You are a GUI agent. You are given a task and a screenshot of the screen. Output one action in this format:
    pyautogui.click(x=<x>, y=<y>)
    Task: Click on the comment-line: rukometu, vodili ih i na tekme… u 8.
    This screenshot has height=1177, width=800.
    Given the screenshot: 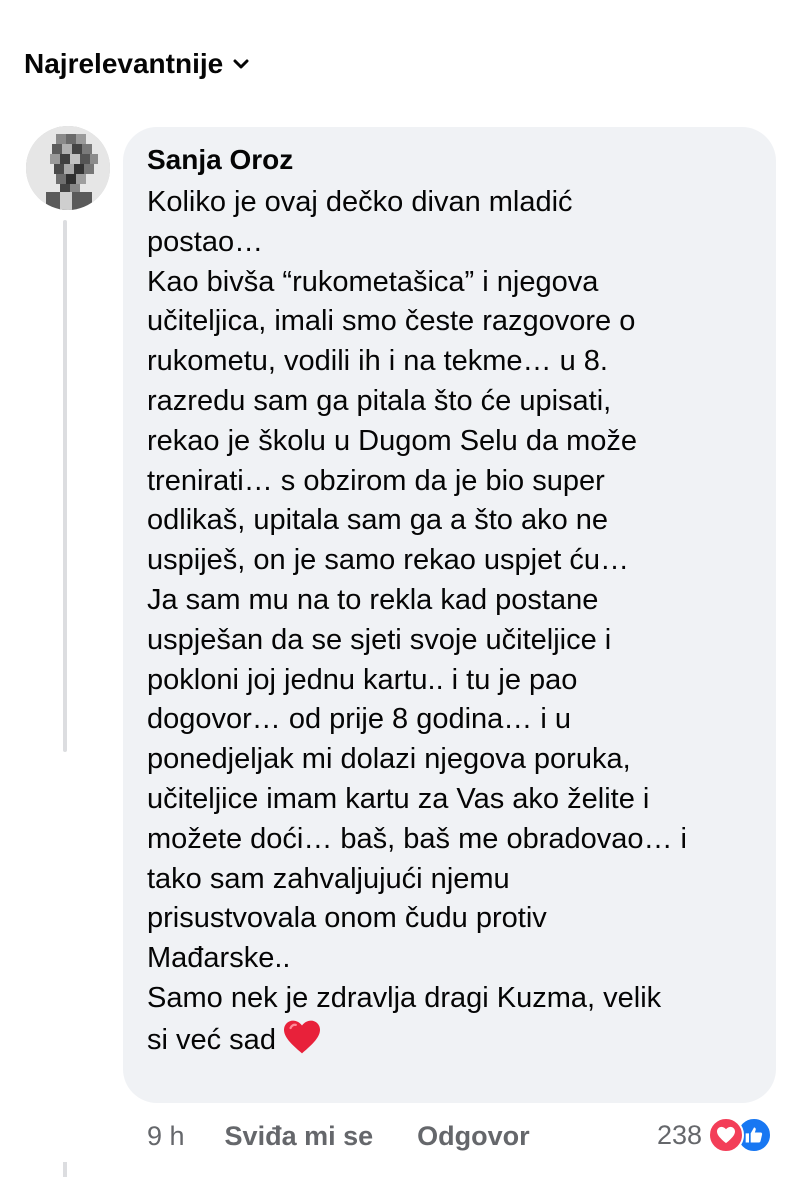 What is the action you would take?
    pyautogui.click(x=377, y=361)
    